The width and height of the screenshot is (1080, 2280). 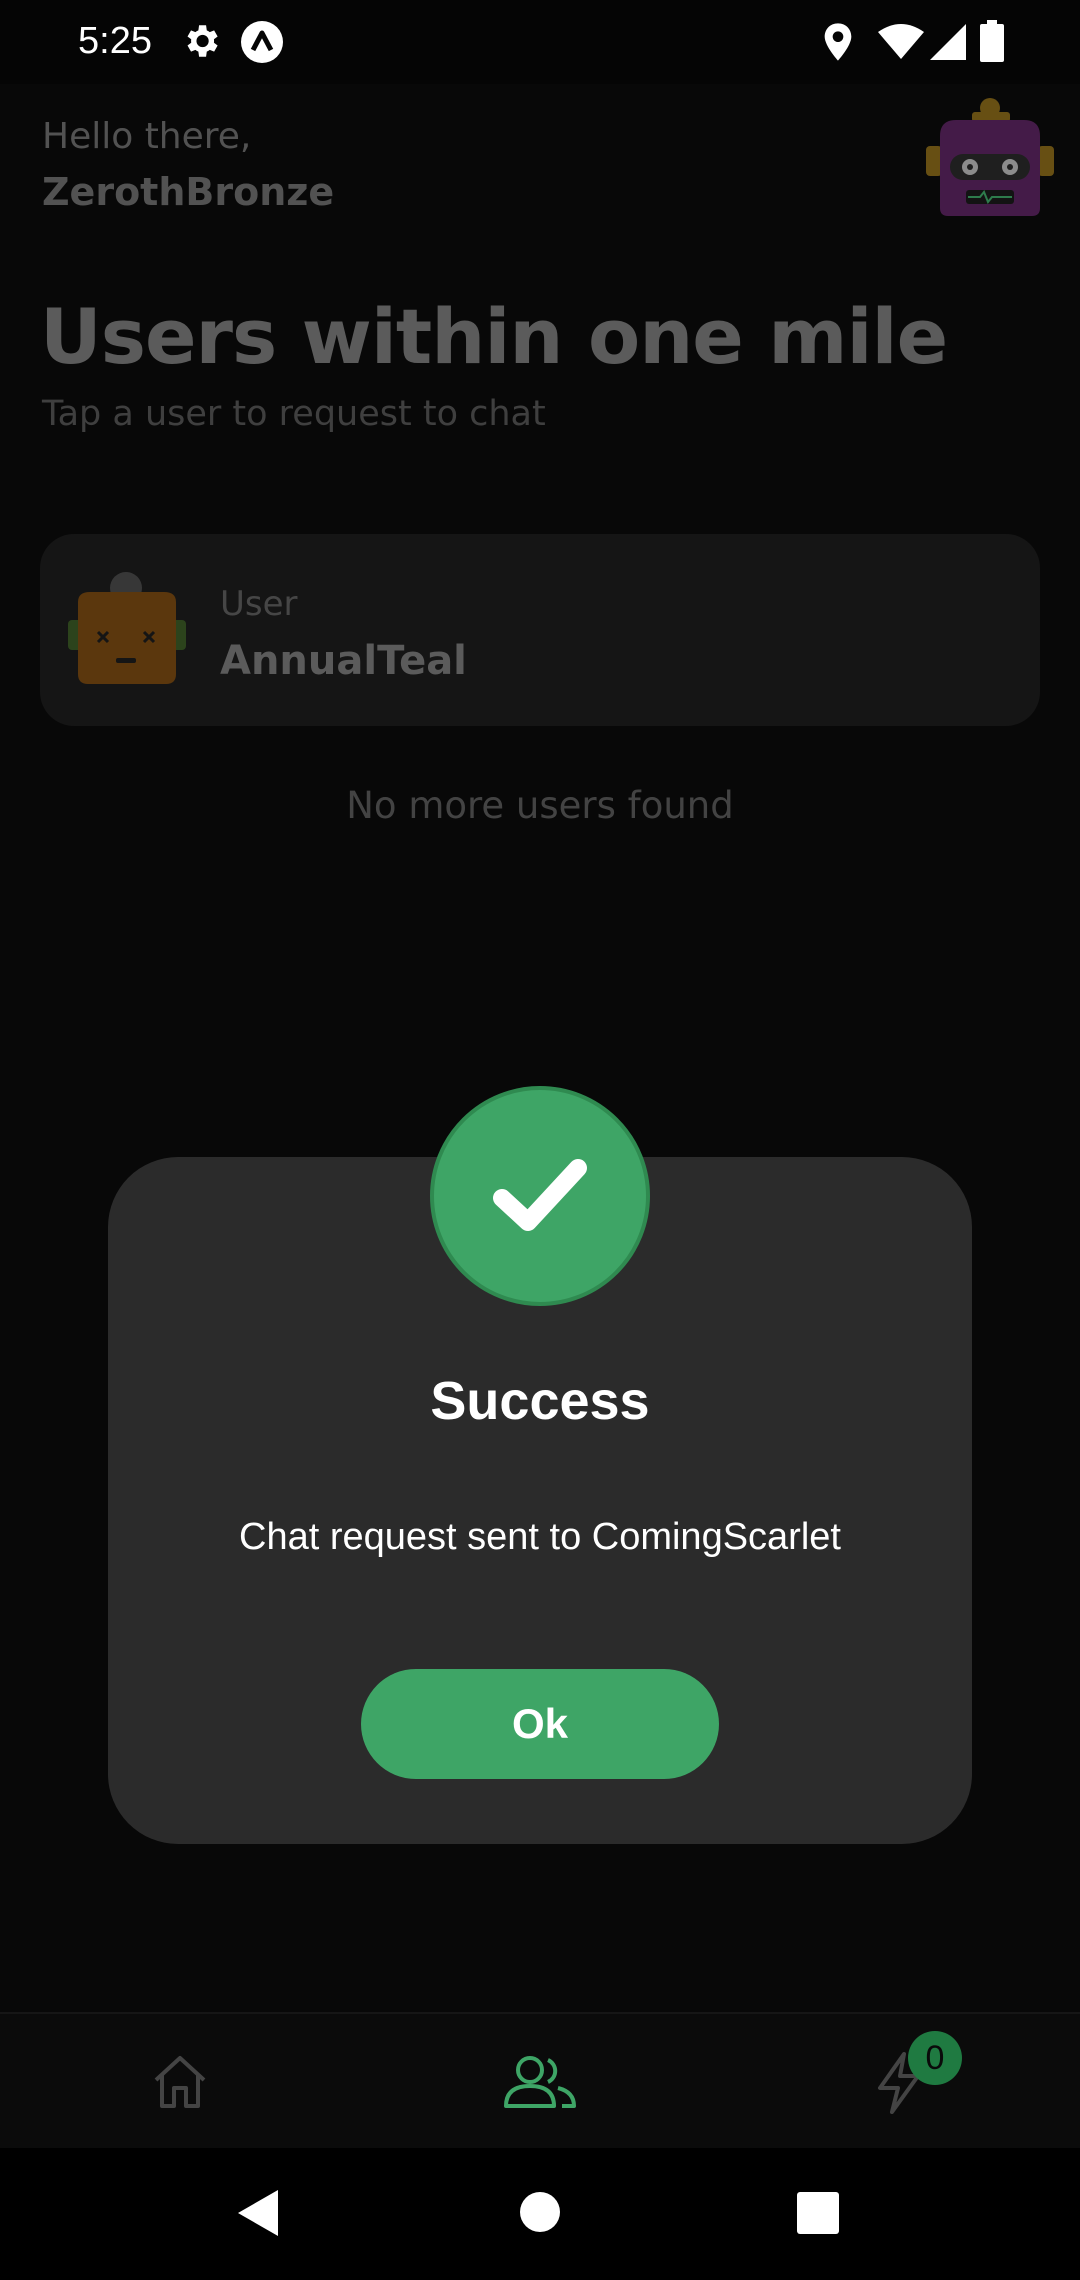 I want to click on system-nav-bar, so click(x=540, y=2214).